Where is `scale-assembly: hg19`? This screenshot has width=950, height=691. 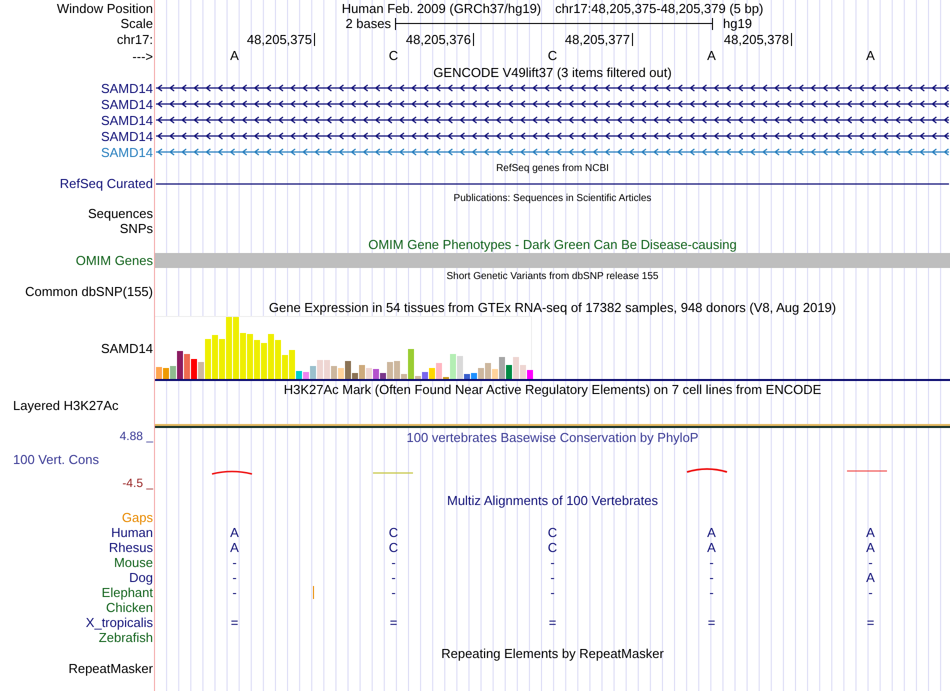
scale-assembly: hg19 is located at coordinates (737, 23).